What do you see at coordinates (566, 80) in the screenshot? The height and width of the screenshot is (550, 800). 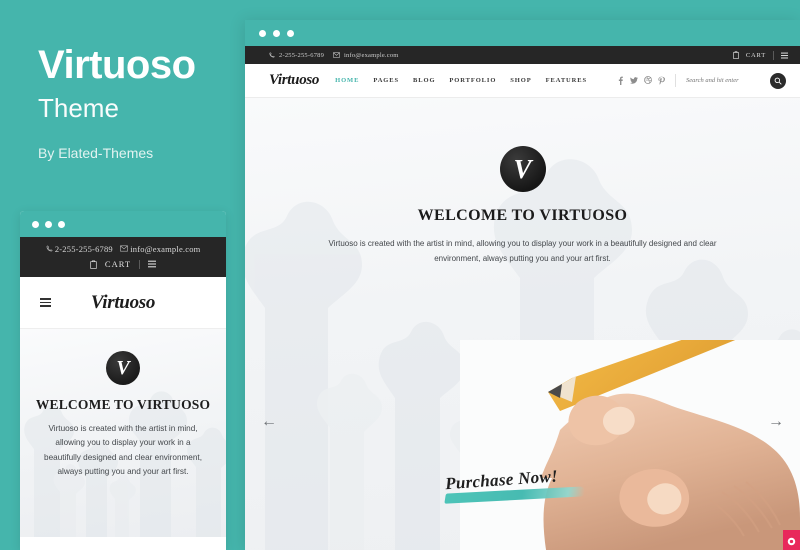 I see `nav-item-features: FEATURES` at bounding box center [566, 80].